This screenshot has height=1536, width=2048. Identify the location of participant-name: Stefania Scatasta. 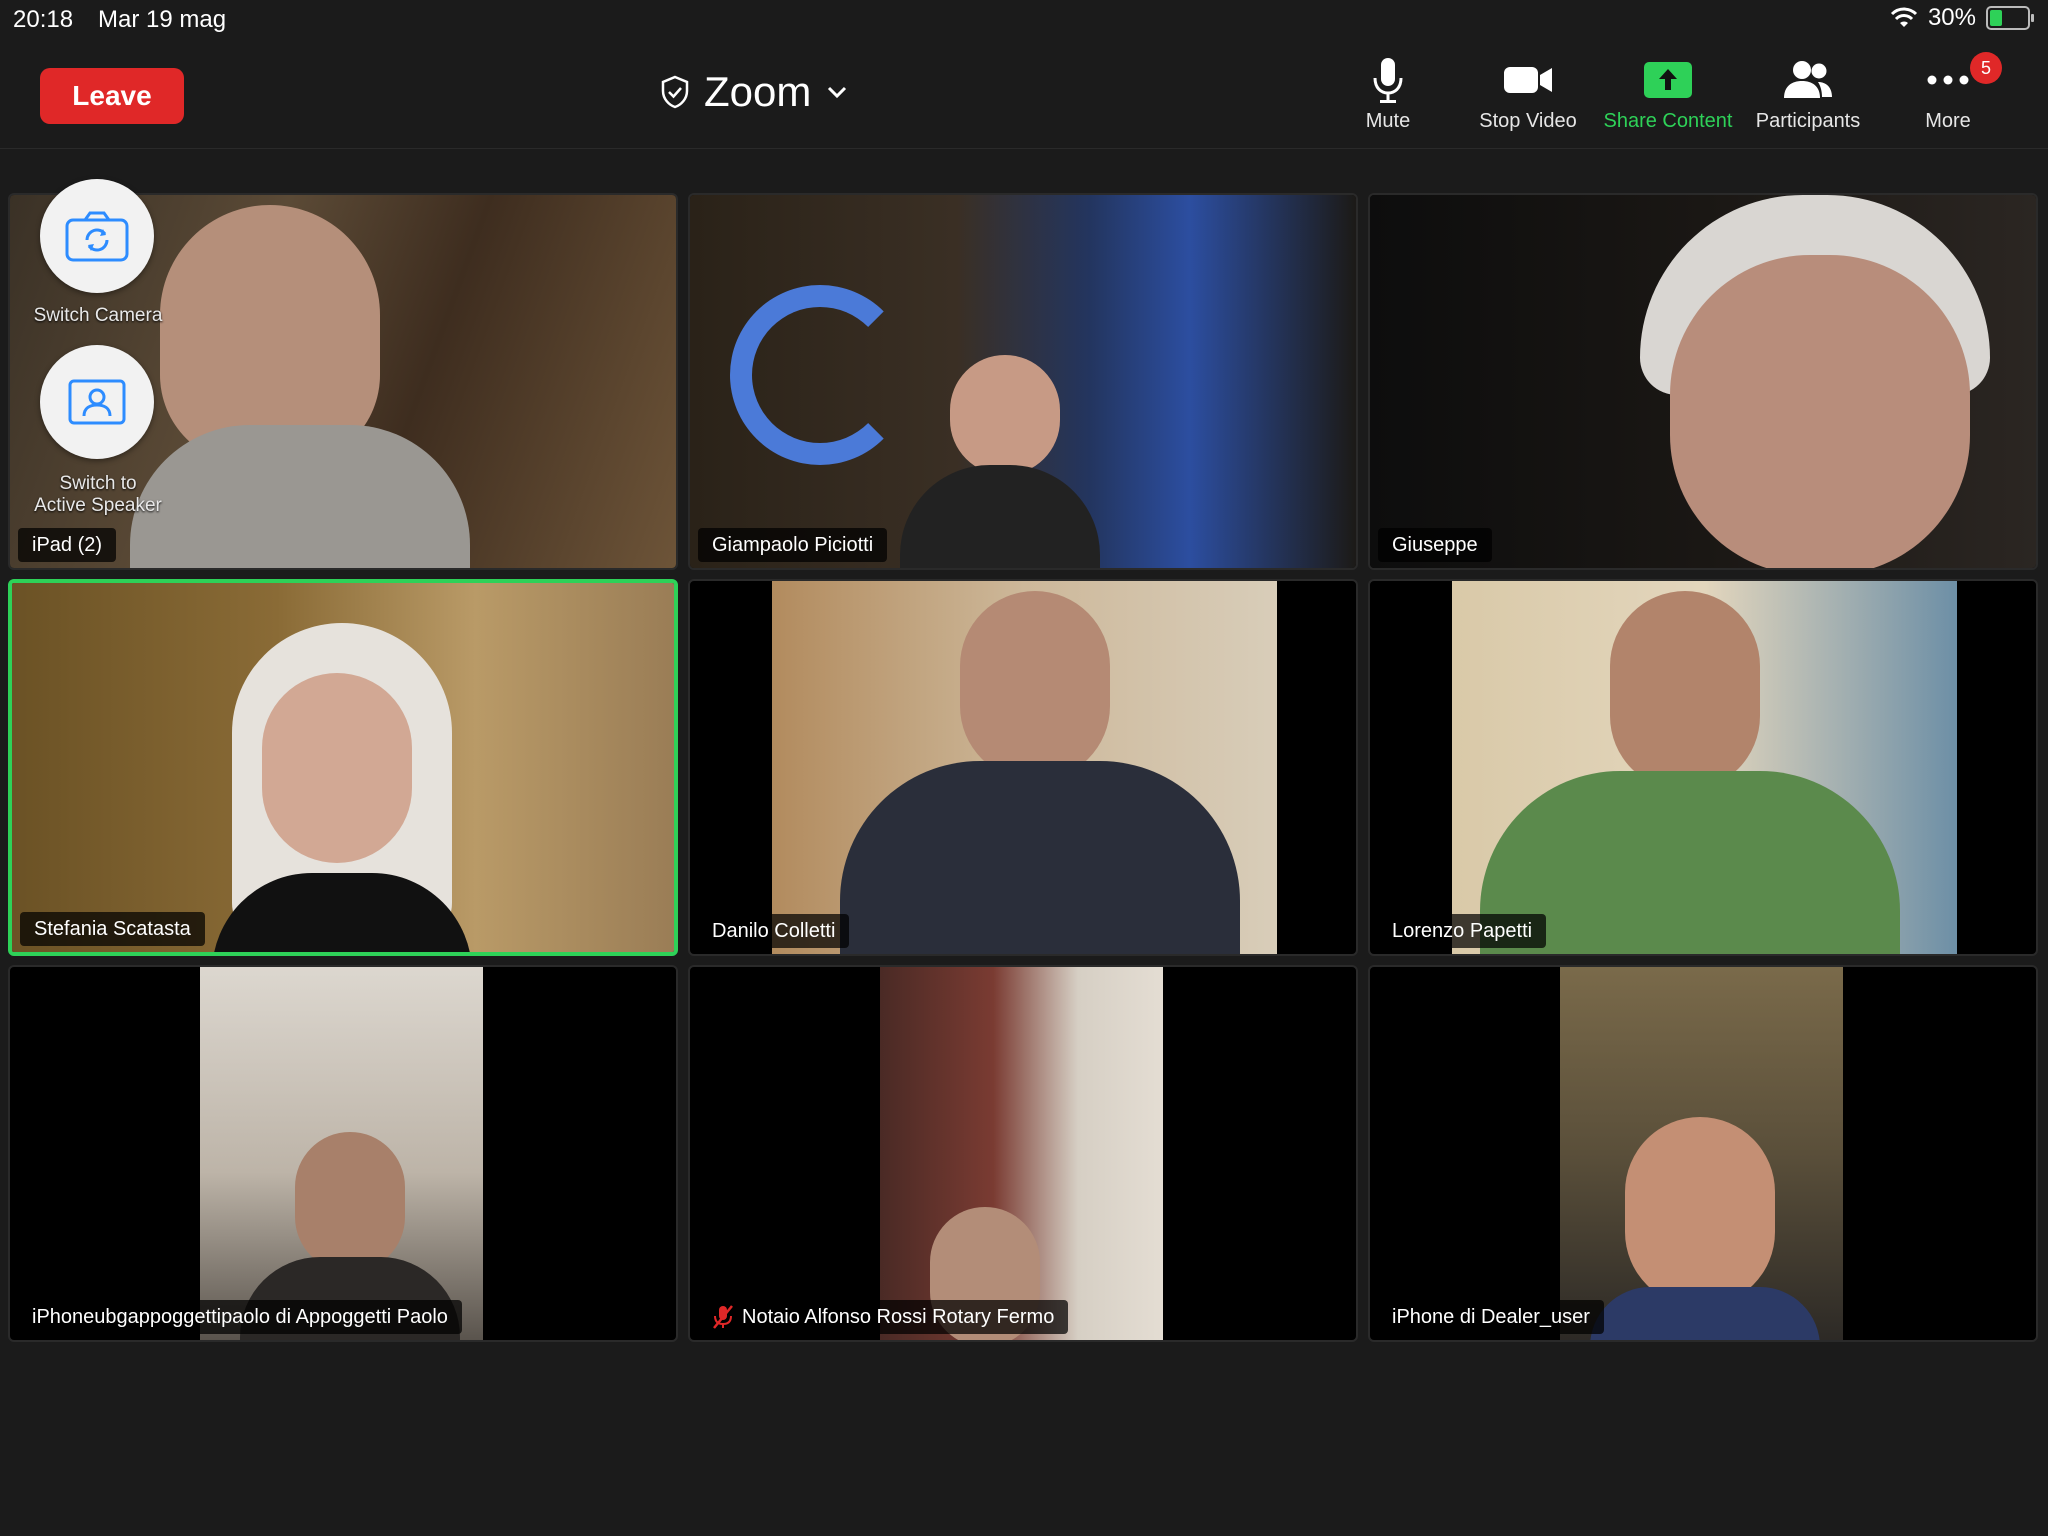
(112, 928).